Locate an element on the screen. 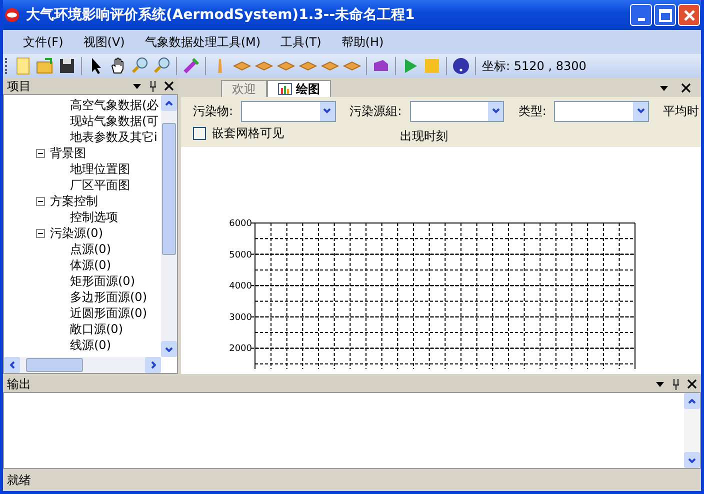  checkbox is located at coordinates (199, 133).